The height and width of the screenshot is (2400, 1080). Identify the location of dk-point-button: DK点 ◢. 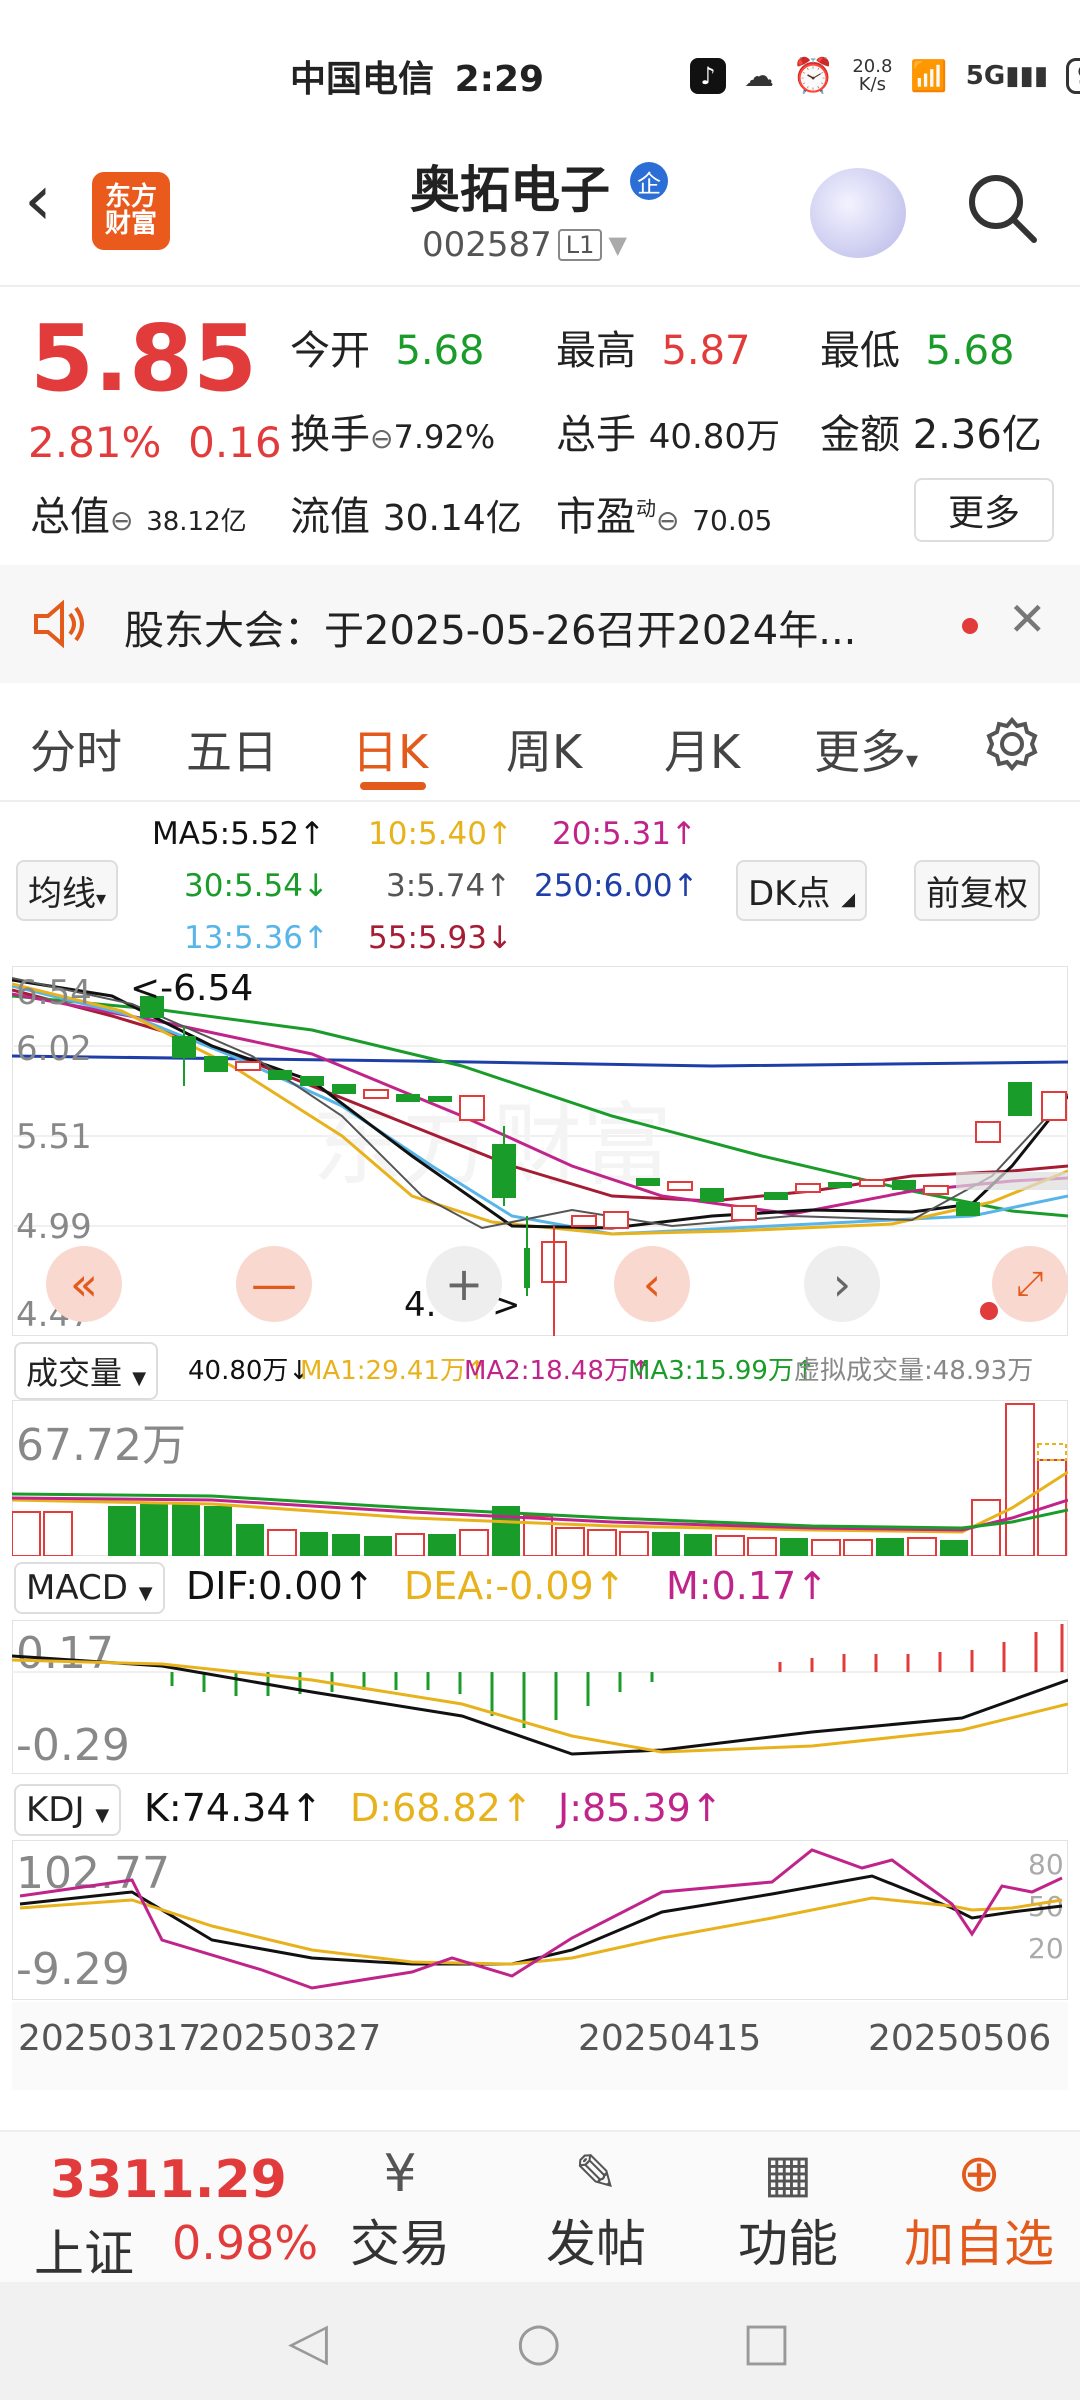
(802, 890).